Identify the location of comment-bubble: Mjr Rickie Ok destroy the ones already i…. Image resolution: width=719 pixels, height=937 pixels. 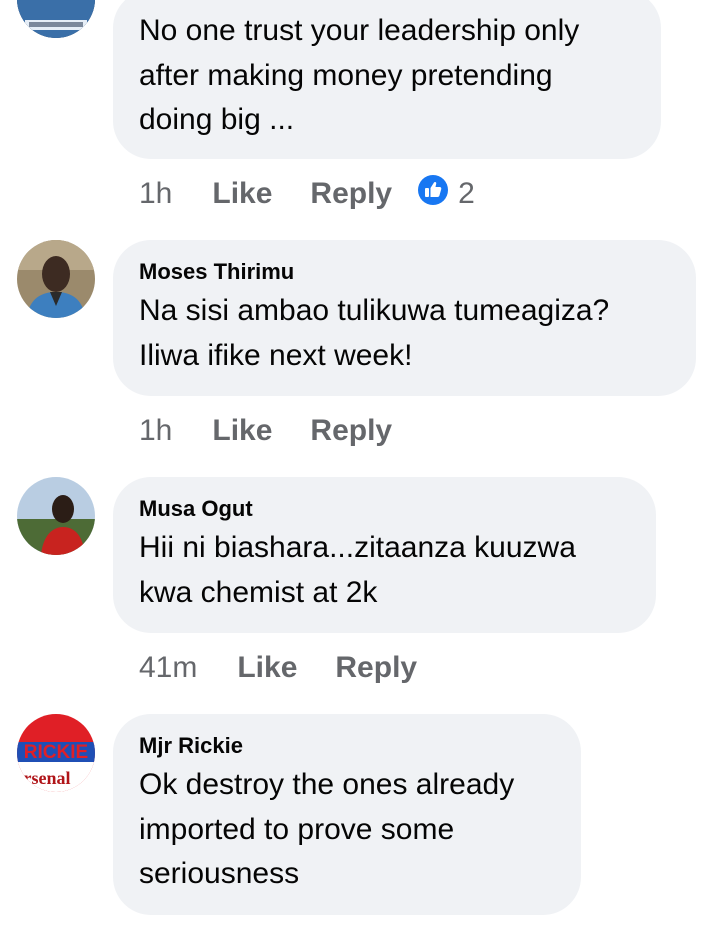
(347, 814).